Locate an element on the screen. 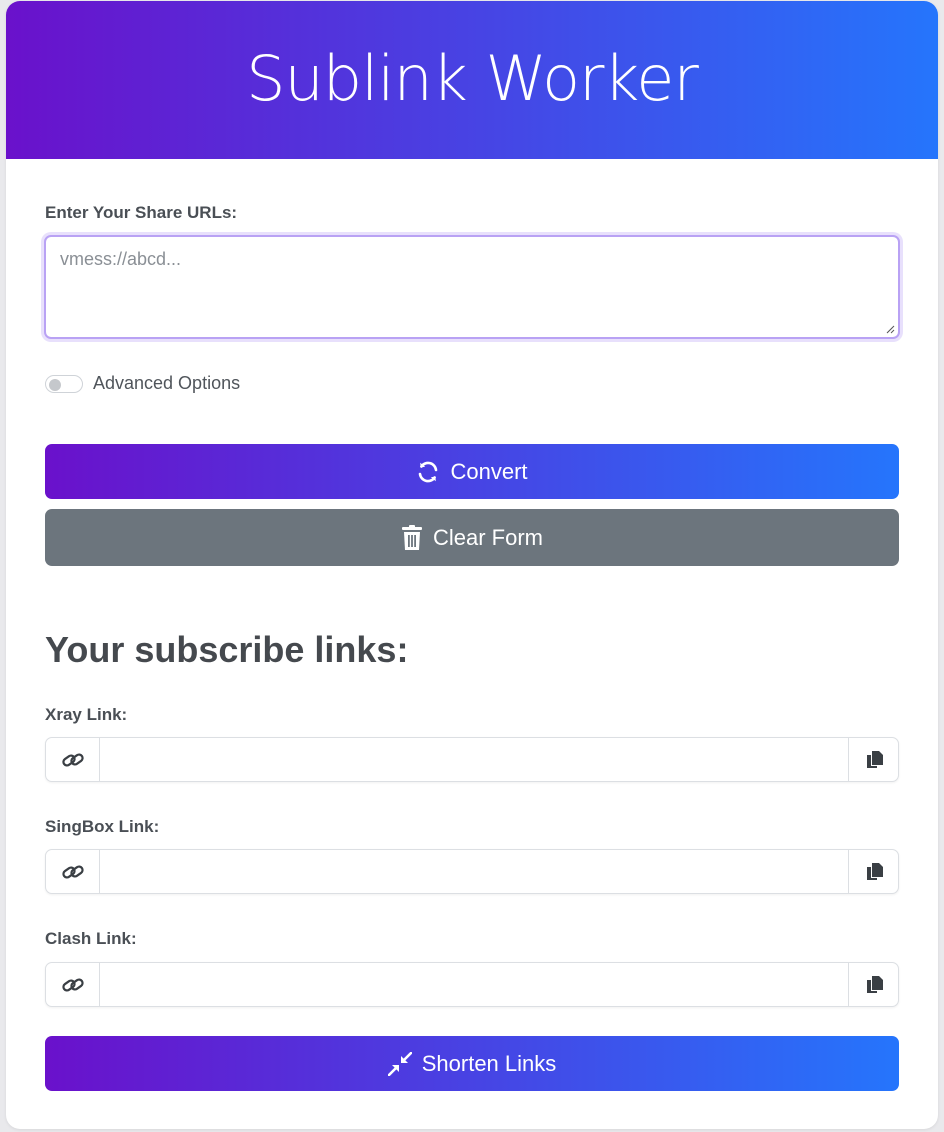 This screenshot has height=1132, width=944. singbox-link-input is located at coordinates (474, 871).